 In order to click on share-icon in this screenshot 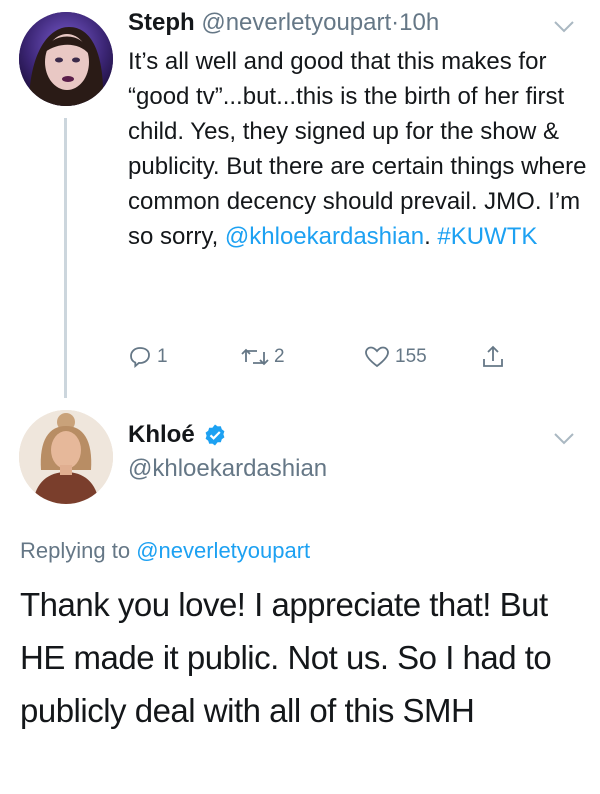, I will do `click(493, 356)`.